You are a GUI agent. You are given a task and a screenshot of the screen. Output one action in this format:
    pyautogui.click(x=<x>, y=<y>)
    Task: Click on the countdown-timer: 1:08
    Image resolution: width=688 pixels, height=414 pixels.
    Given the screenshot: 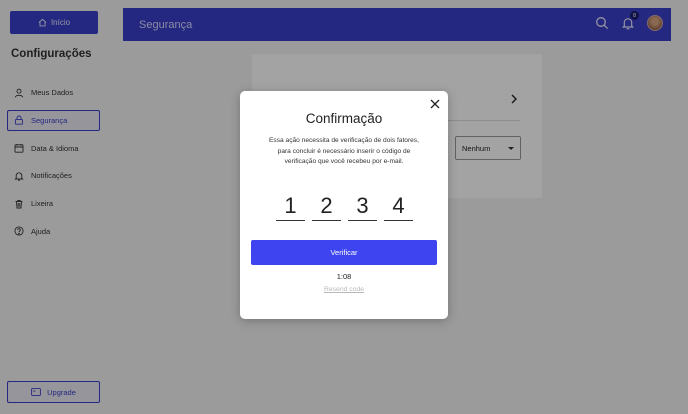 What is the action you would take?
    pyautogui.click(x=344, y=276)
    